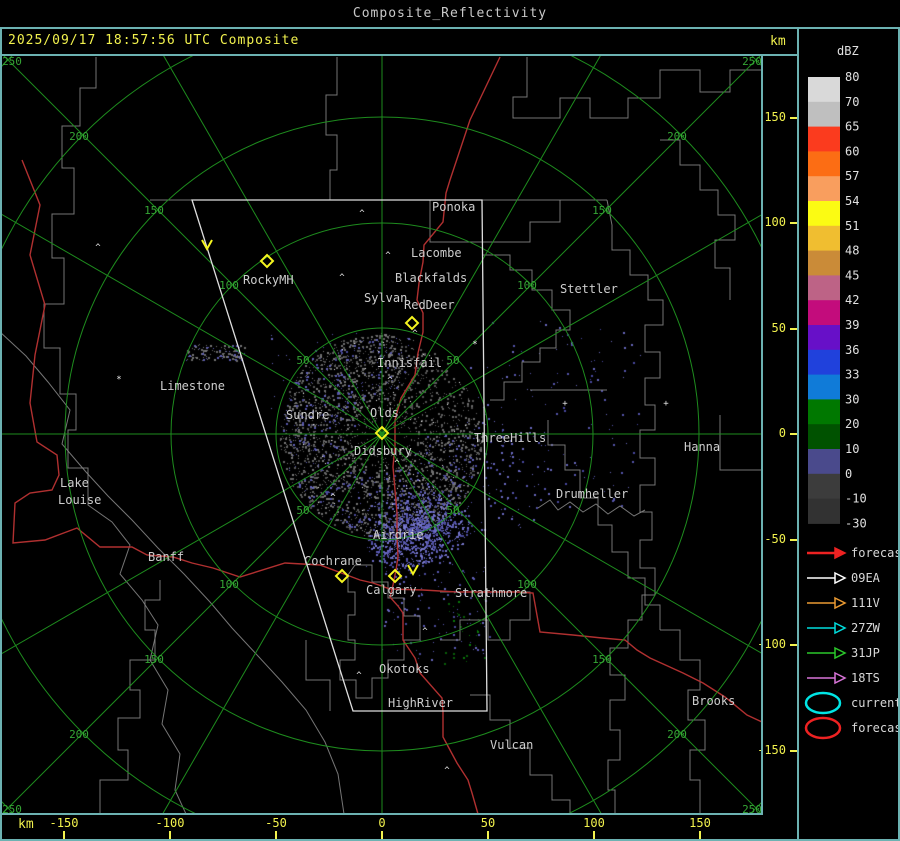 The height and width of the screenshot is (841, 900). What do you see at coordinates (398, 535) in the screenshot?
I see `city-label-airdrie: Airdrie` at bounding box center [398, 535].